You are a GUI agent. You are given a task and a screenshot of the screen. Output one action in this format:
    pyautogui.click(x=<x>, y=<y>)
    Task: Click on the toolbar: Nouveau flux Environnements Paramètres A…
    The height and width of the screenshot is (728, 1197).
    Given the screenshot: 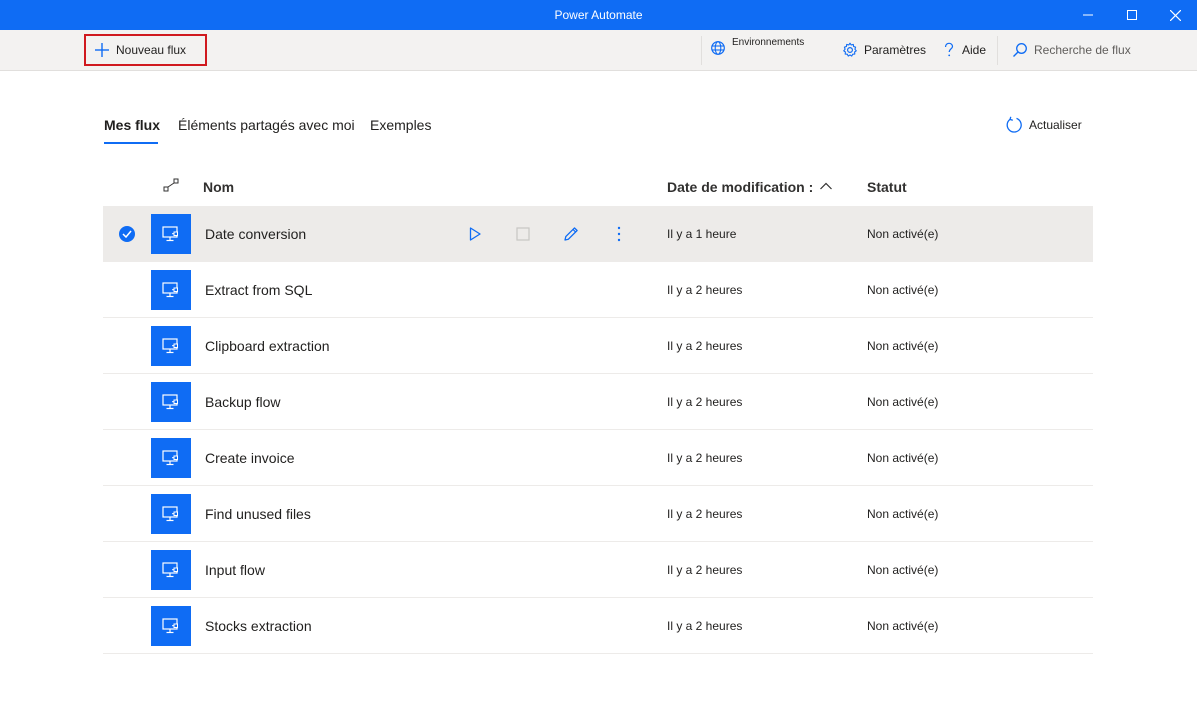 What is the action you would take?
    pyautogui.click(x=598, y=50)
    